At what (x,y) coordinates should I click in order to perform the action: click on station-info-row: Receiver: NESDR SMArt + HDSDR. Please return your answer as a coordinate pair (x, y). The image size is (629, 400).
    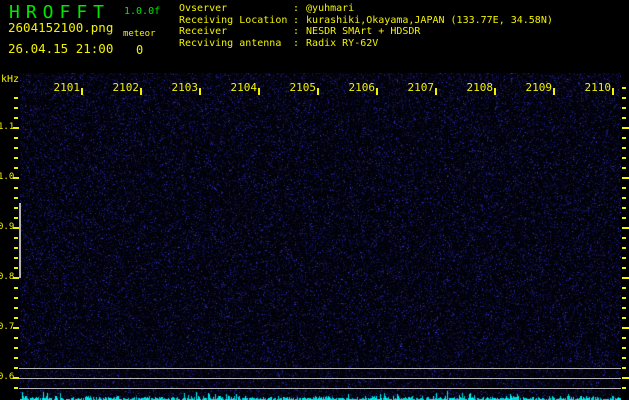
    Looking at the image, I should click on (366, 32).